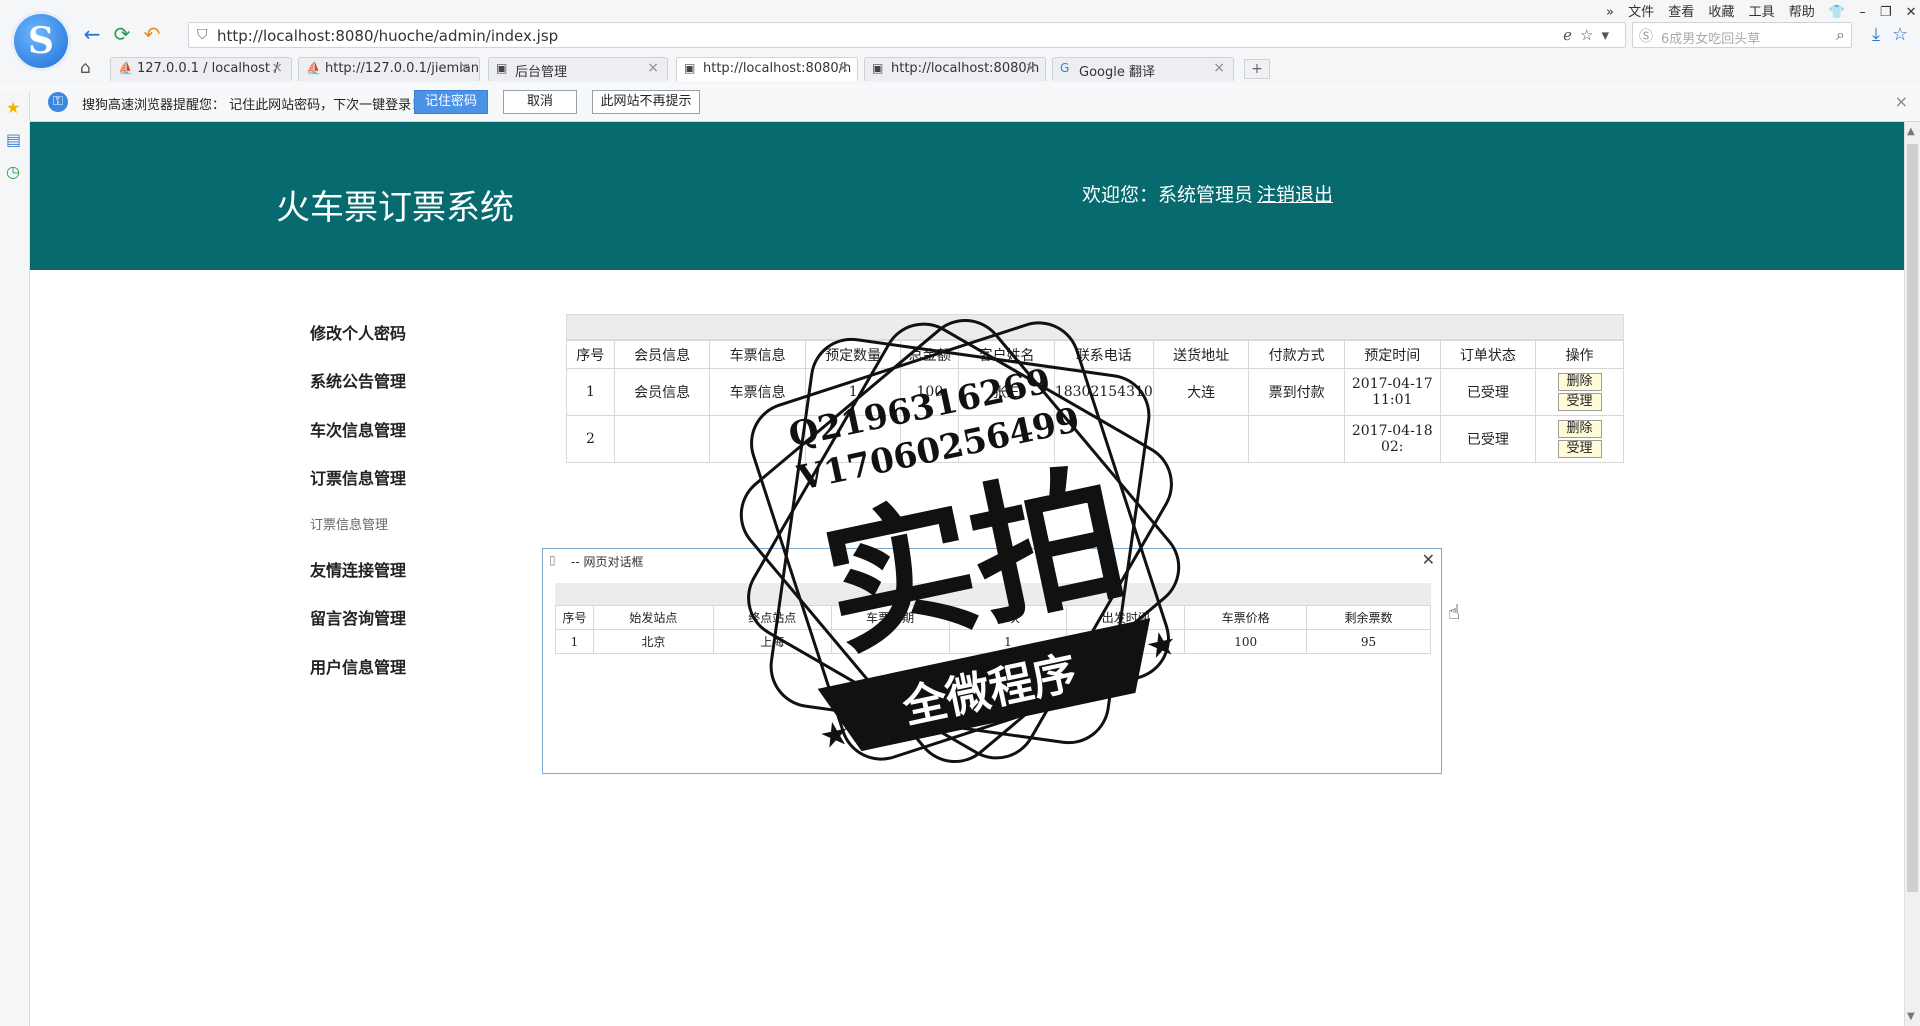 Image resolution: width=1920 pixels, height=1026 pixels. I want to click on row-actions: 删除 受理, so click(1579, 439).